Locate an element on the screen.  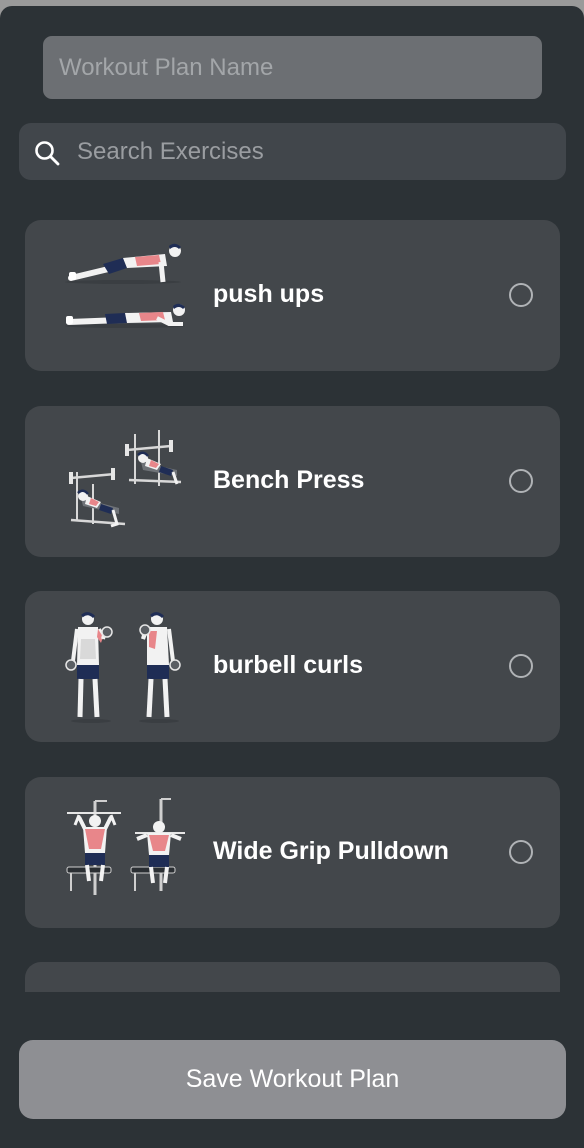
exercise-name: Bench Press is located at coordinates (289, 480).